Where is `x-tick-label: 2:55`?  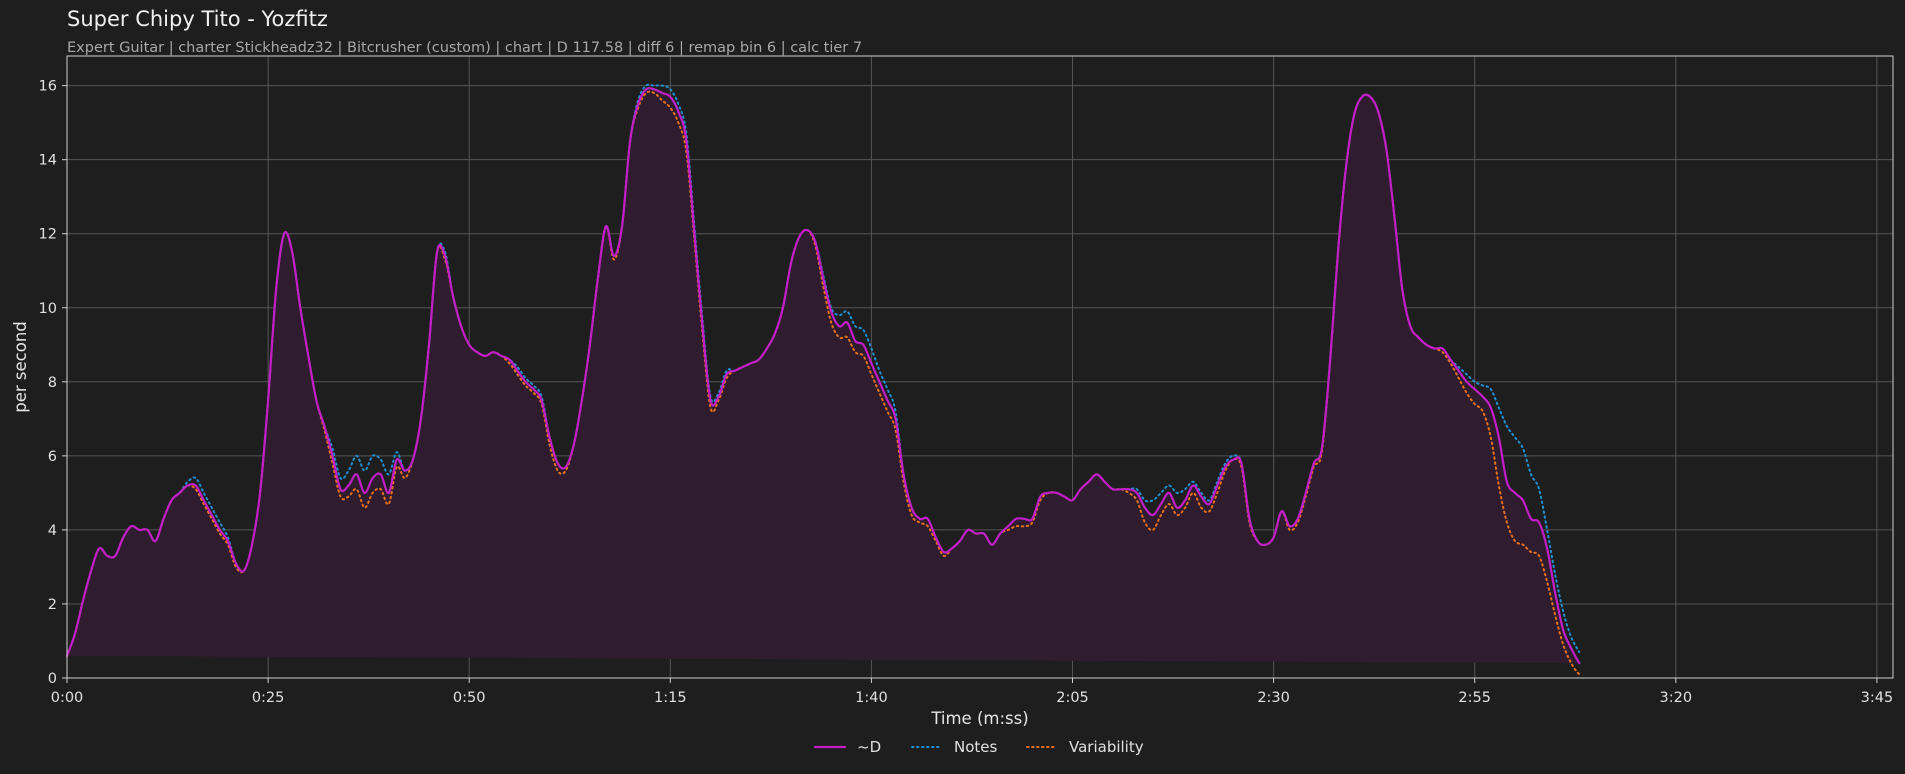 x-tick-label: 2:55 is located at coordinates (1474, 698).